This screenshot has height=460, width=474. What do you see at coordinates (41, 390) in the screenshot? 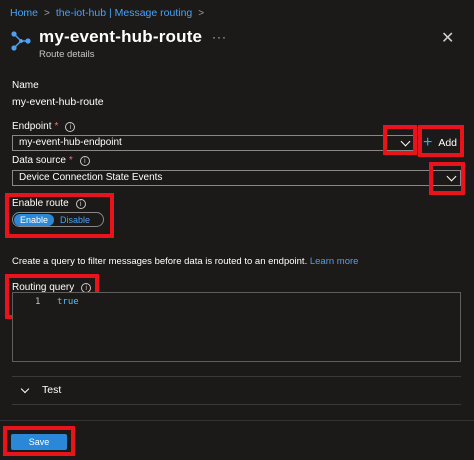
I see `test-section-toggle: Test` at bounding box center [41, 390].